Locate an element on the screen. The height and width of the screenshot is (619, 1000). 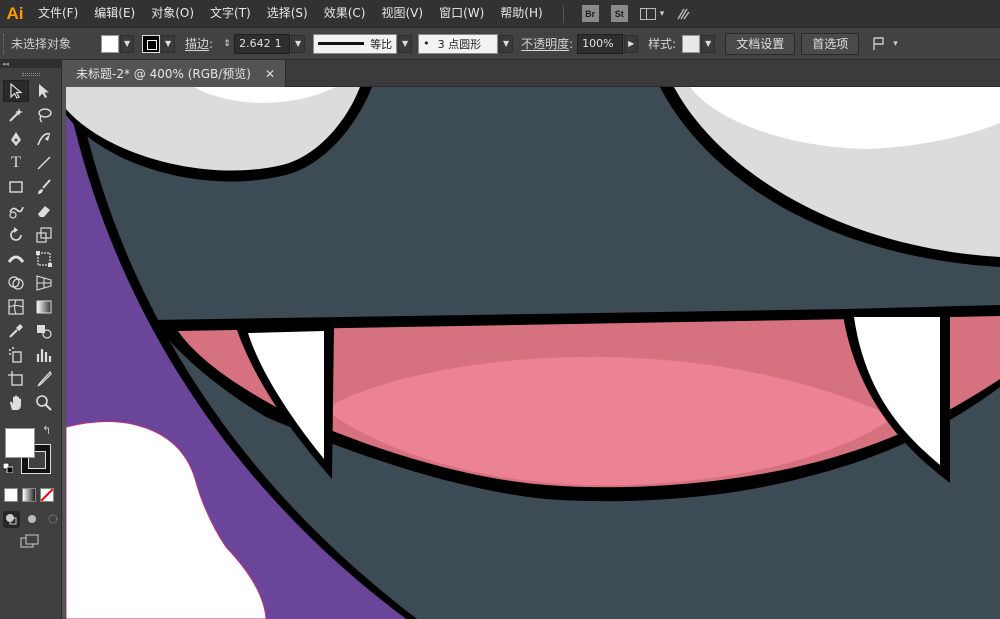
symbol-sprayer-tool-icon is located at coordinates (16, 355).